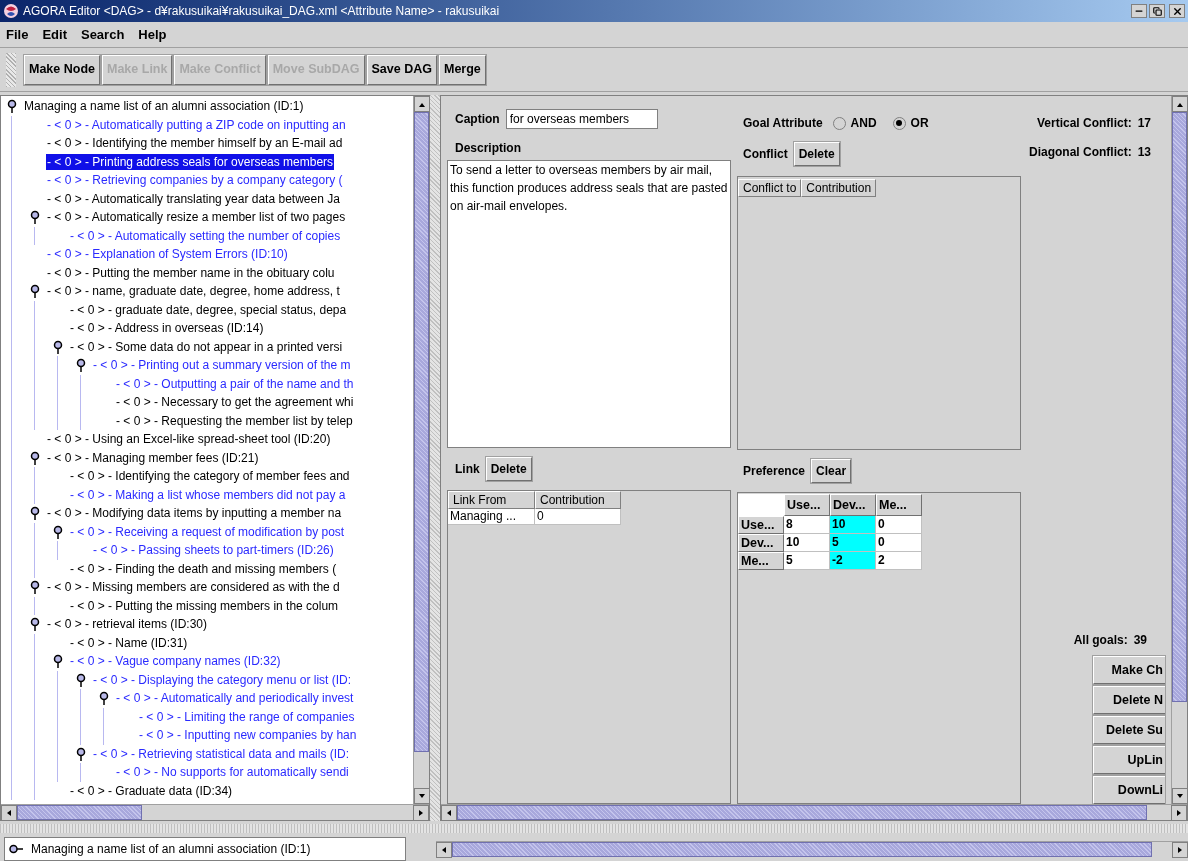 This screenshot has height=861, width=1188. Describe the element at coordinates (1139, 11) in the screenshot. I see `minimize-icon` at that location.